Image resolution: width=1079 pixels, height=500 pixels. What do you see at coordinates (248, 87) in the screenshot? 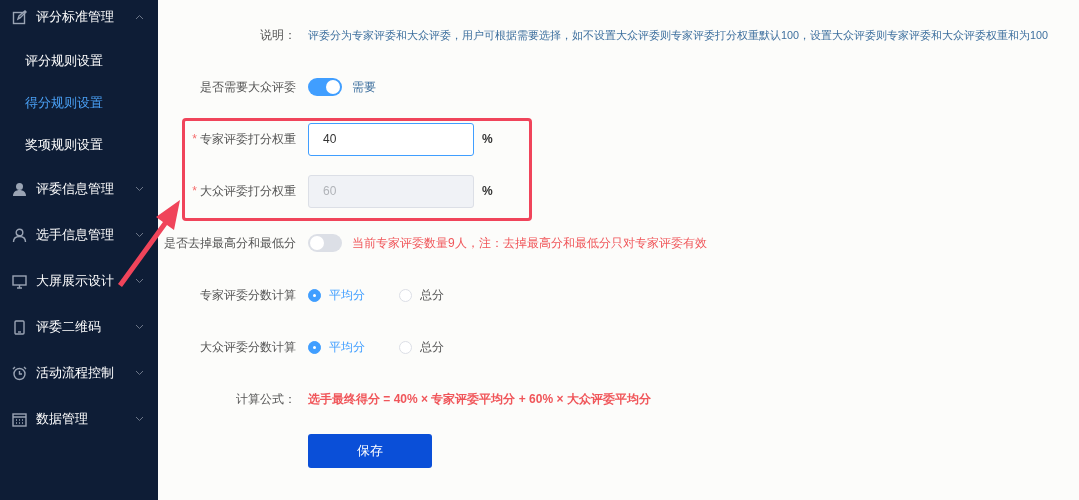
I see `field-label: 是否需要大众评委` at bounding box center [248, 87].